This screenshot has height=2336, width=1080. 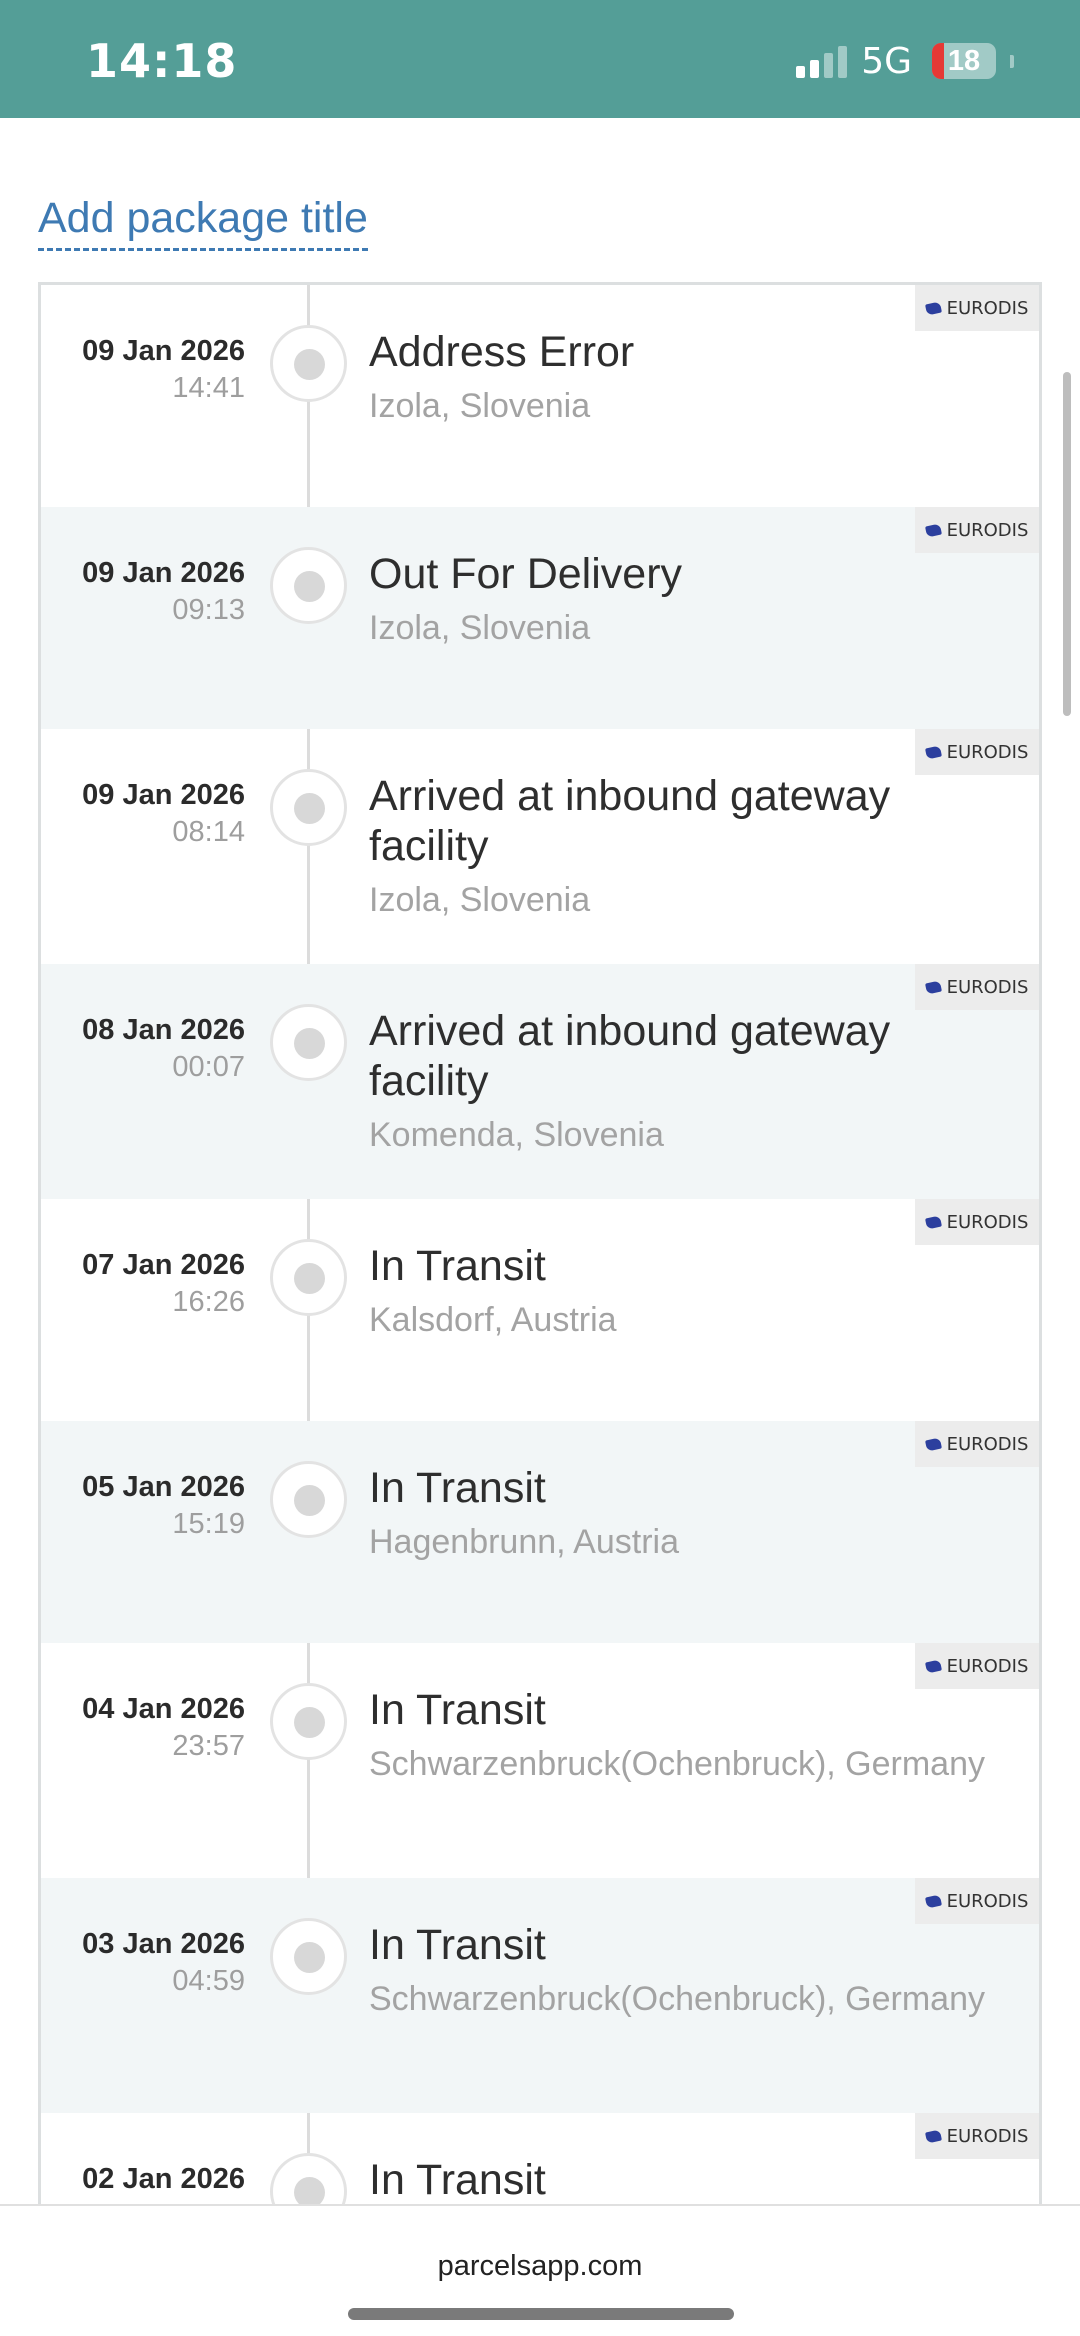 I want to click on event-date: 07 Jan 2026, so click(x=163, y=1265).